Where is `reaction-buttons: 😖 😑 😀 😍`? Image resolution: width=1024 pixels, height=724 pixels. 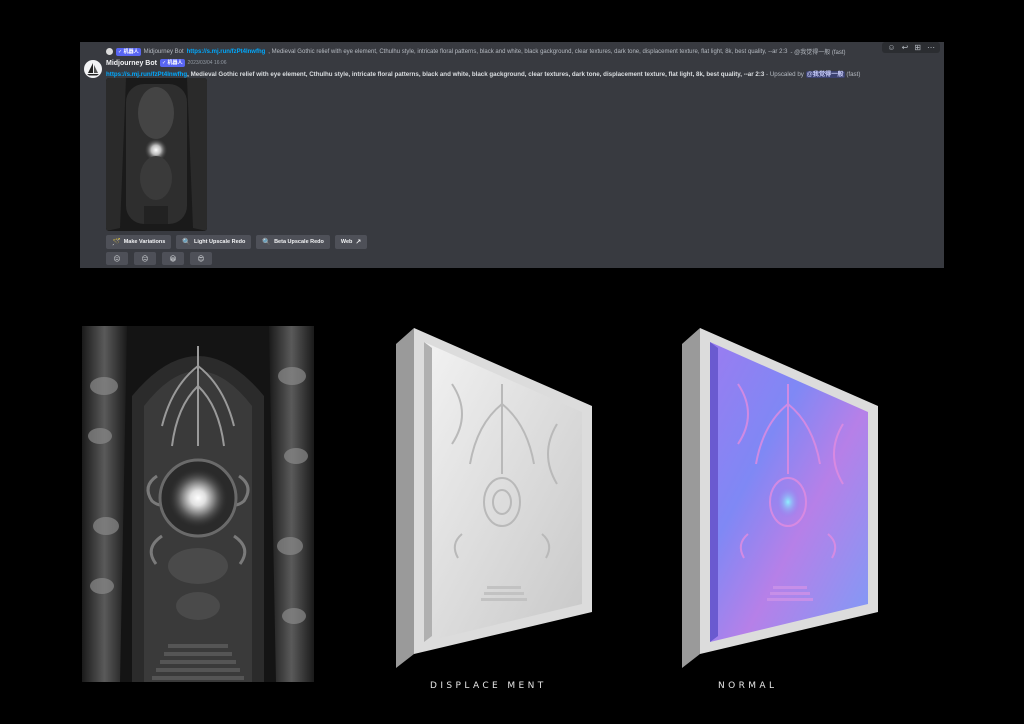
reaction-buttons: 😖 😑 😀 😍 is located at coordinates (159, 258).